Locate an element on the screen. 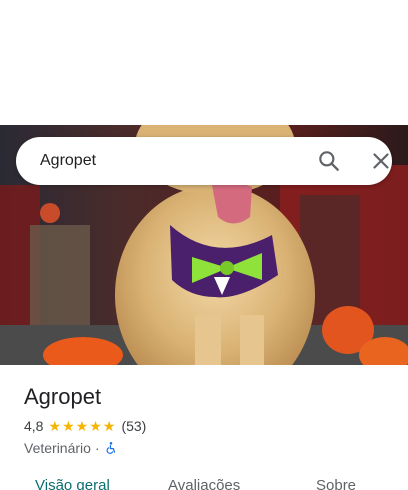  rating-value: 4,8 is located at coordinates (34, 426).